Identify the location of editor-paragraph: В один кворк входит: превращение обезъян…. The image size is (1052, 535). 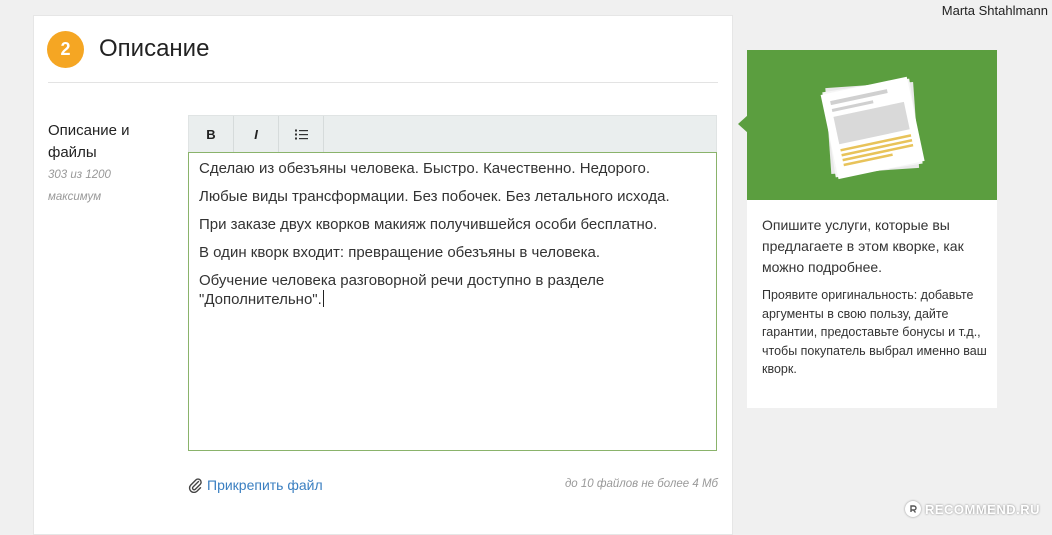
(400, 252).